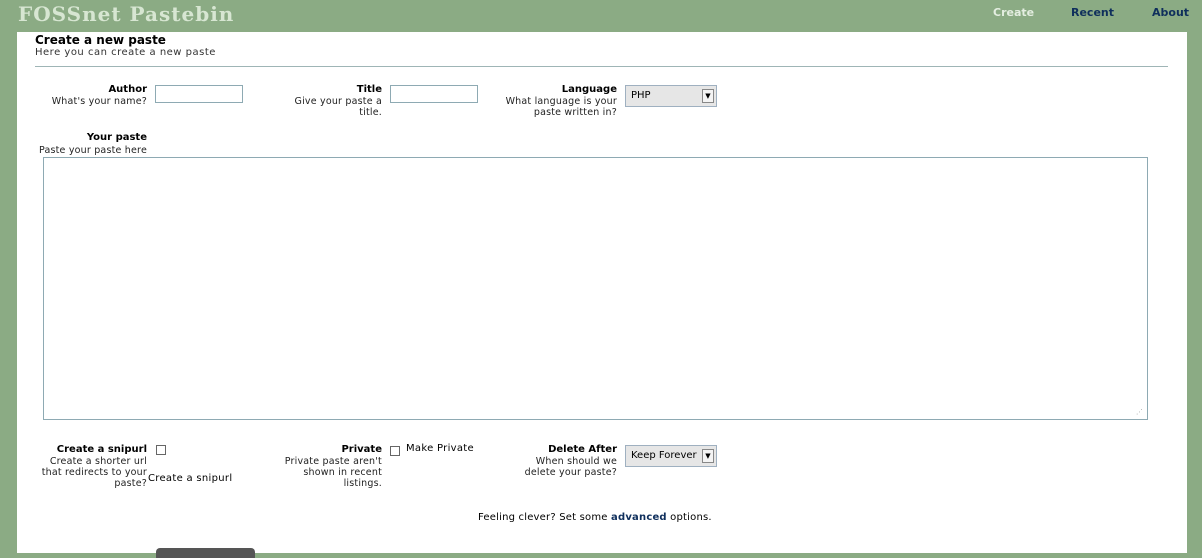 The image size is (1202, 558). I want to click on nav-create-link: Create, so click(1013, 12).